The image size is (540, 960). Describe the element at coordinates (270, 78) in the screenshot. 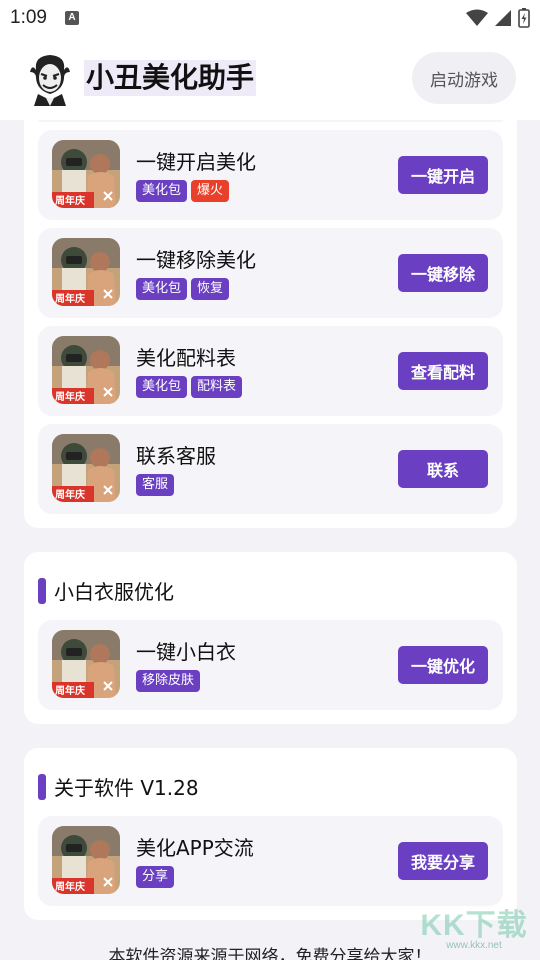

I see `app-header: 小丑美化助手 启动游戏` at that location.